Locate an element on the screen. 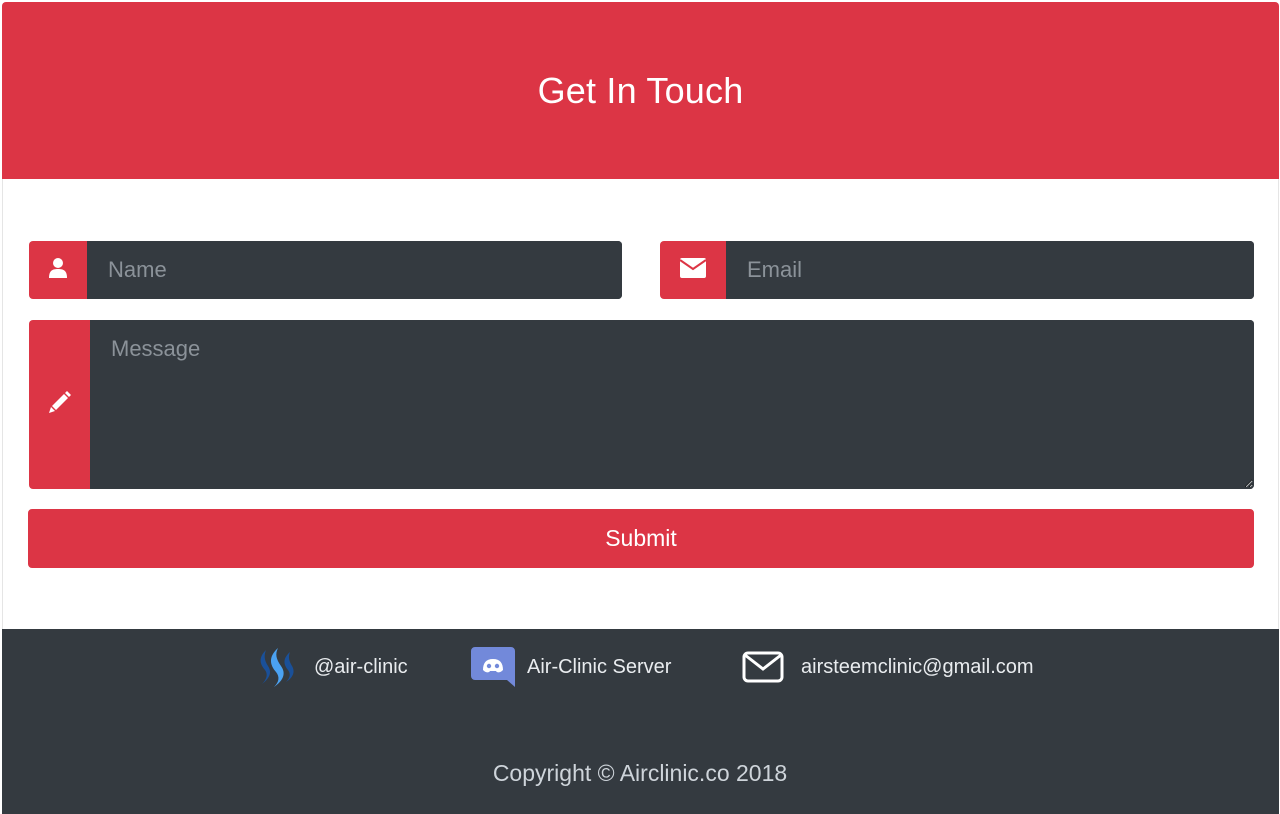 The height and width of the screenshot is (814, 1280). submit-button: Submit is located at coordinates (641, 538).